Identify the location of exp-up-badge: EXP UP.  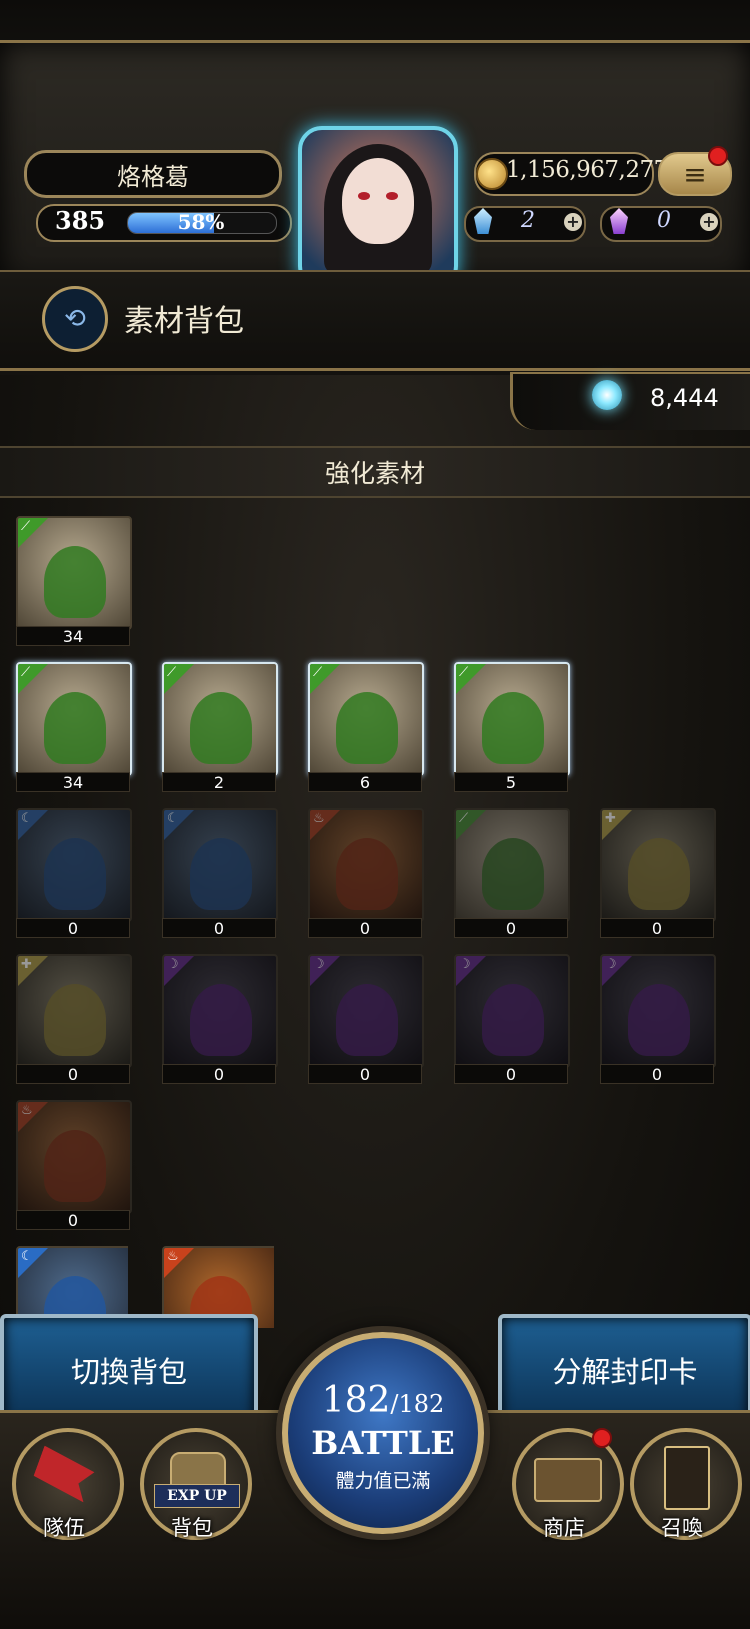
(197, 1496).